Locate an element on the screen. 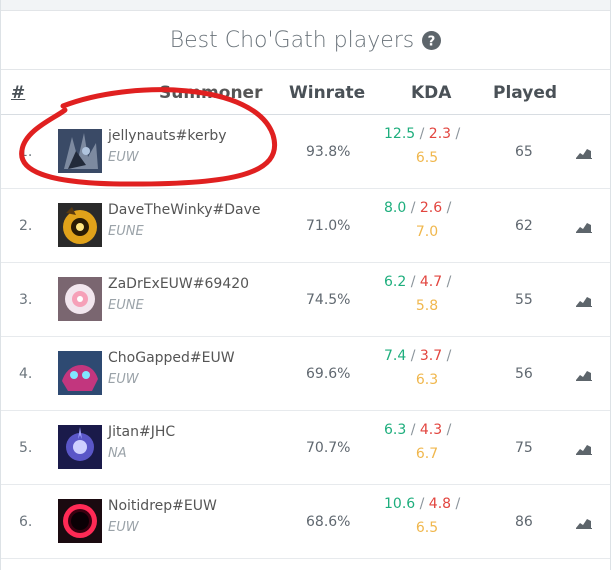 The width and height of the screenshot is (611, 570). kda-assists-line: 7.0 is located at coordinates (427, 232).